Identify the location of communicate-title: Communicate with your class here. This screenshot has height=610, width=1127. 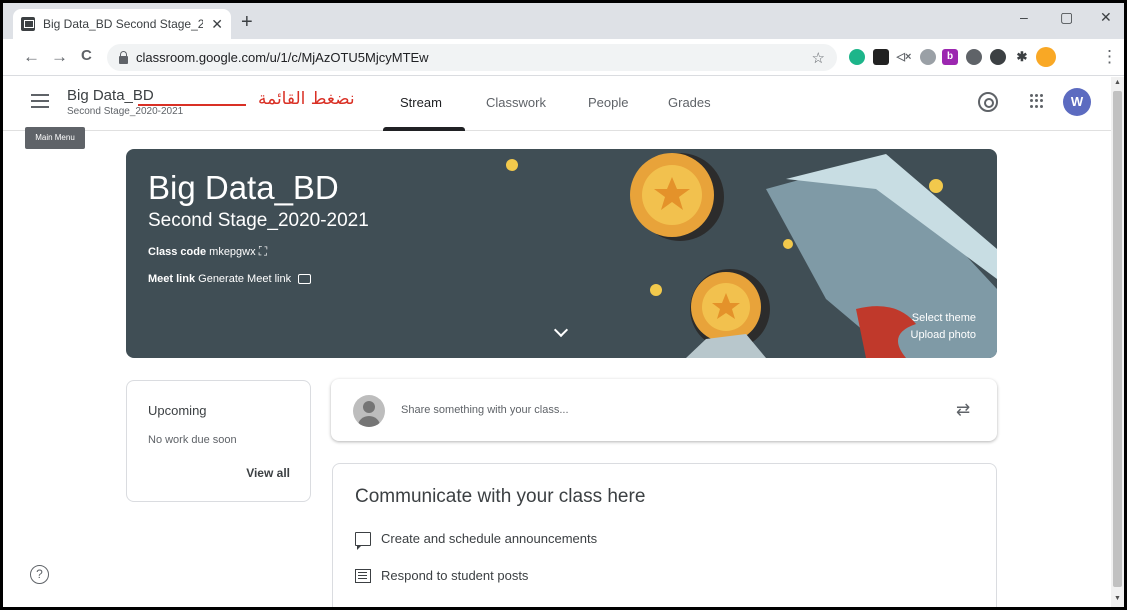
(500, 496).